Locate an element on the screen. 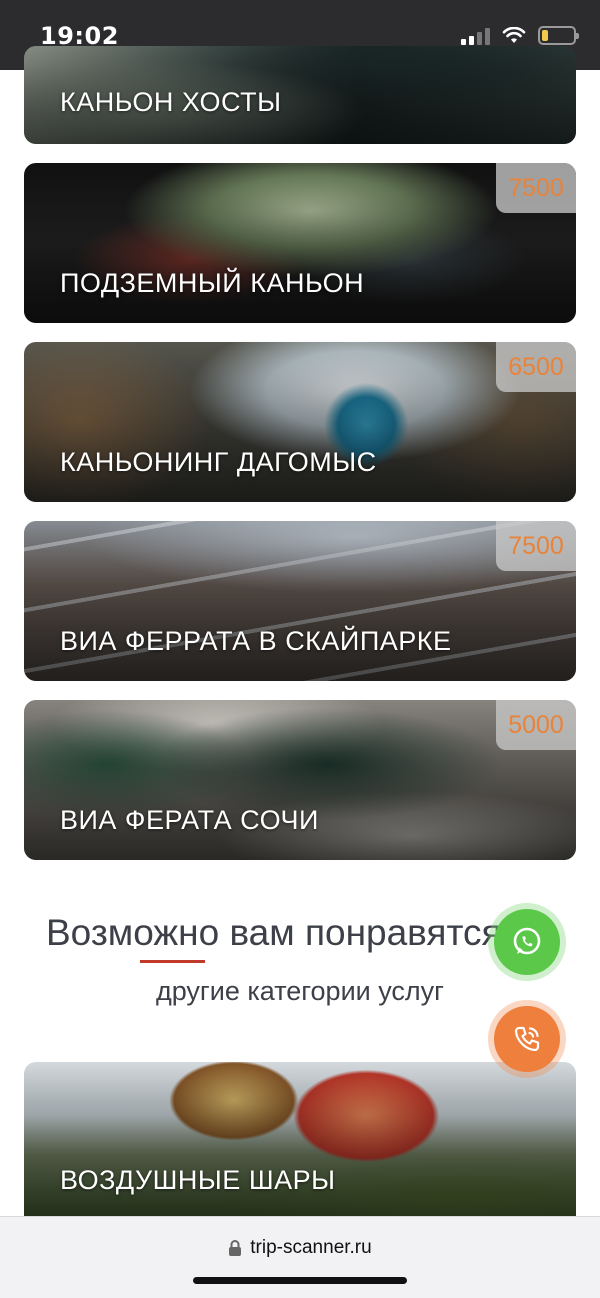  wifi-icon is located at coordinates (514, 34).